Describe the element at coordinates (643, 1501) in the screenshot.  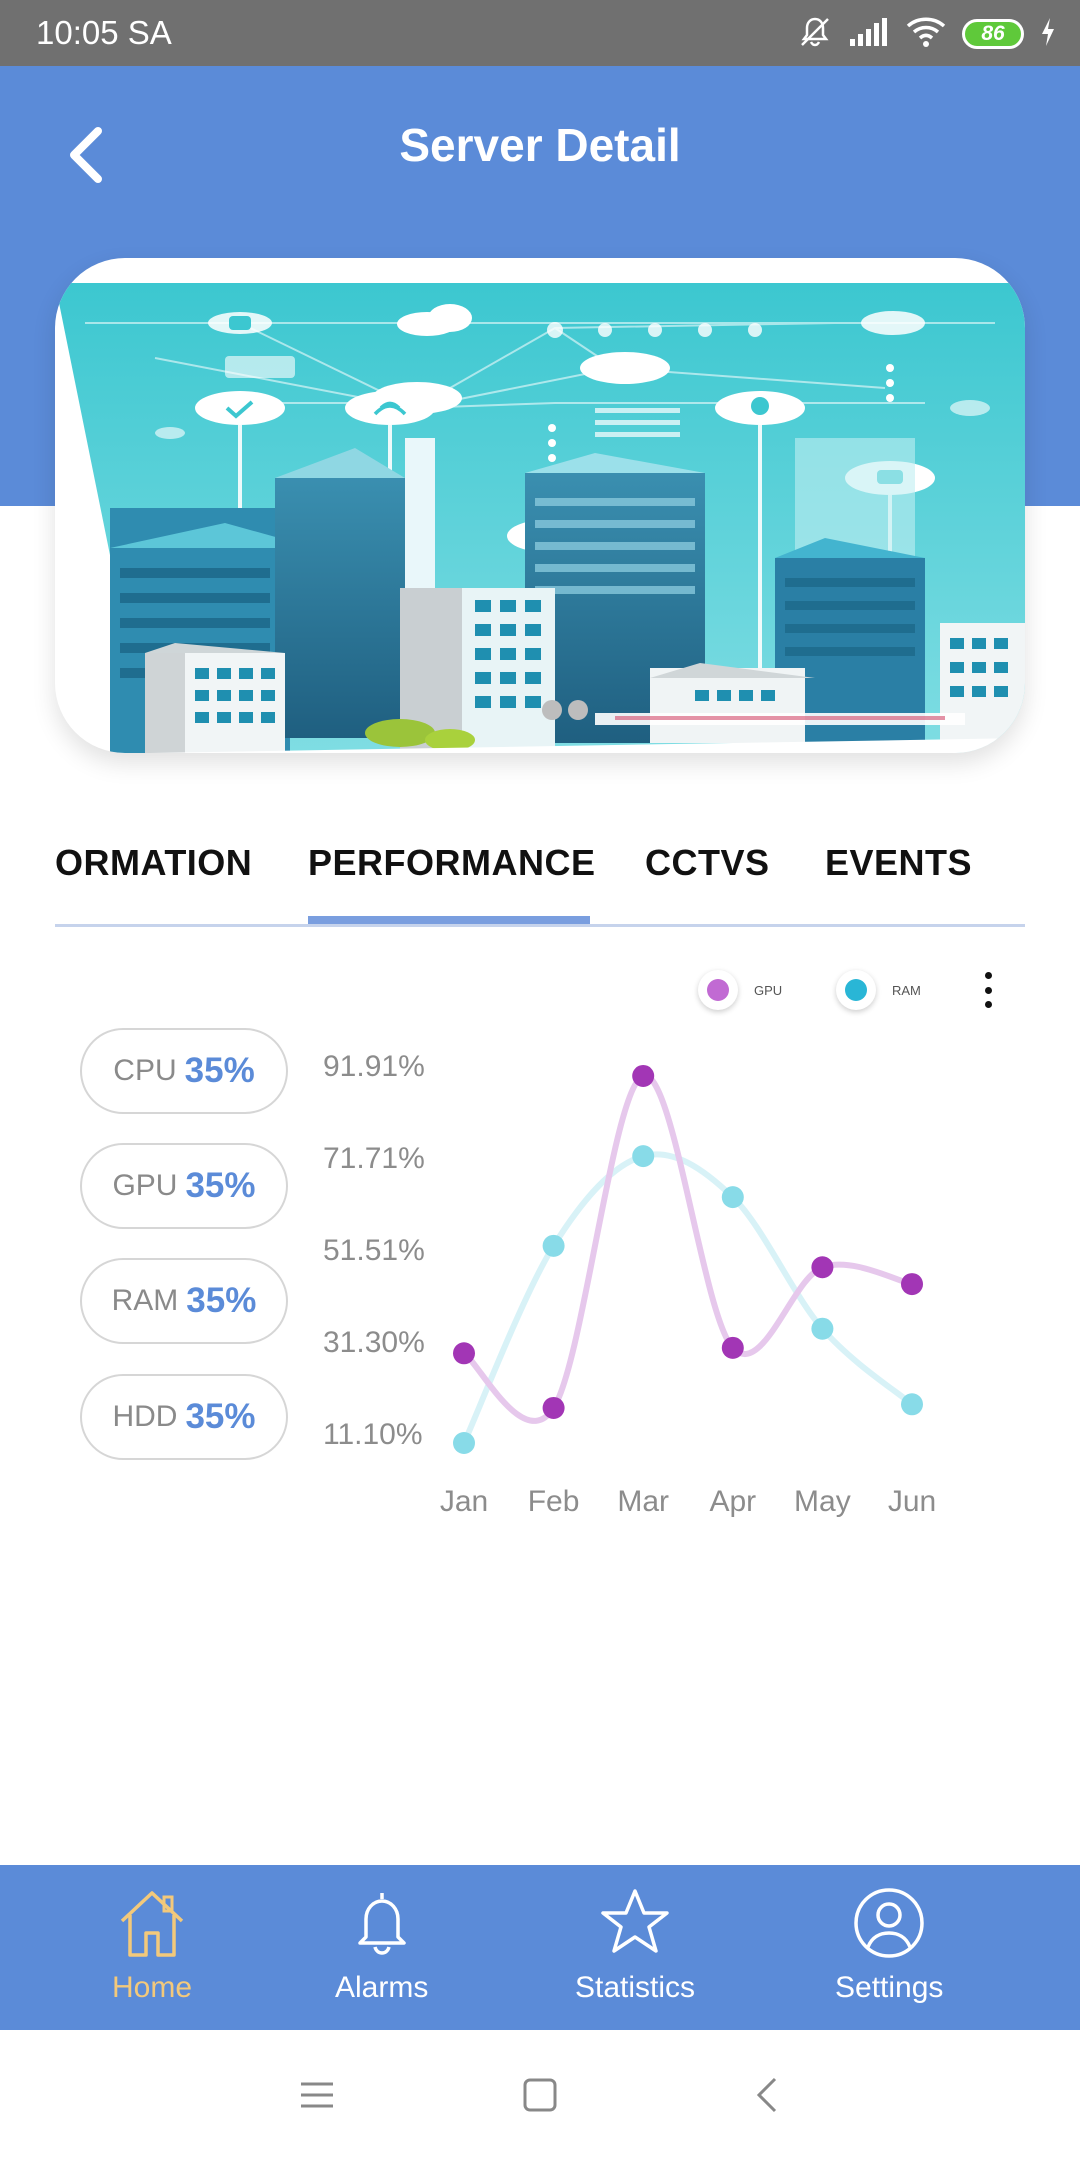
I see `x-tick-label: Mar` at that location.